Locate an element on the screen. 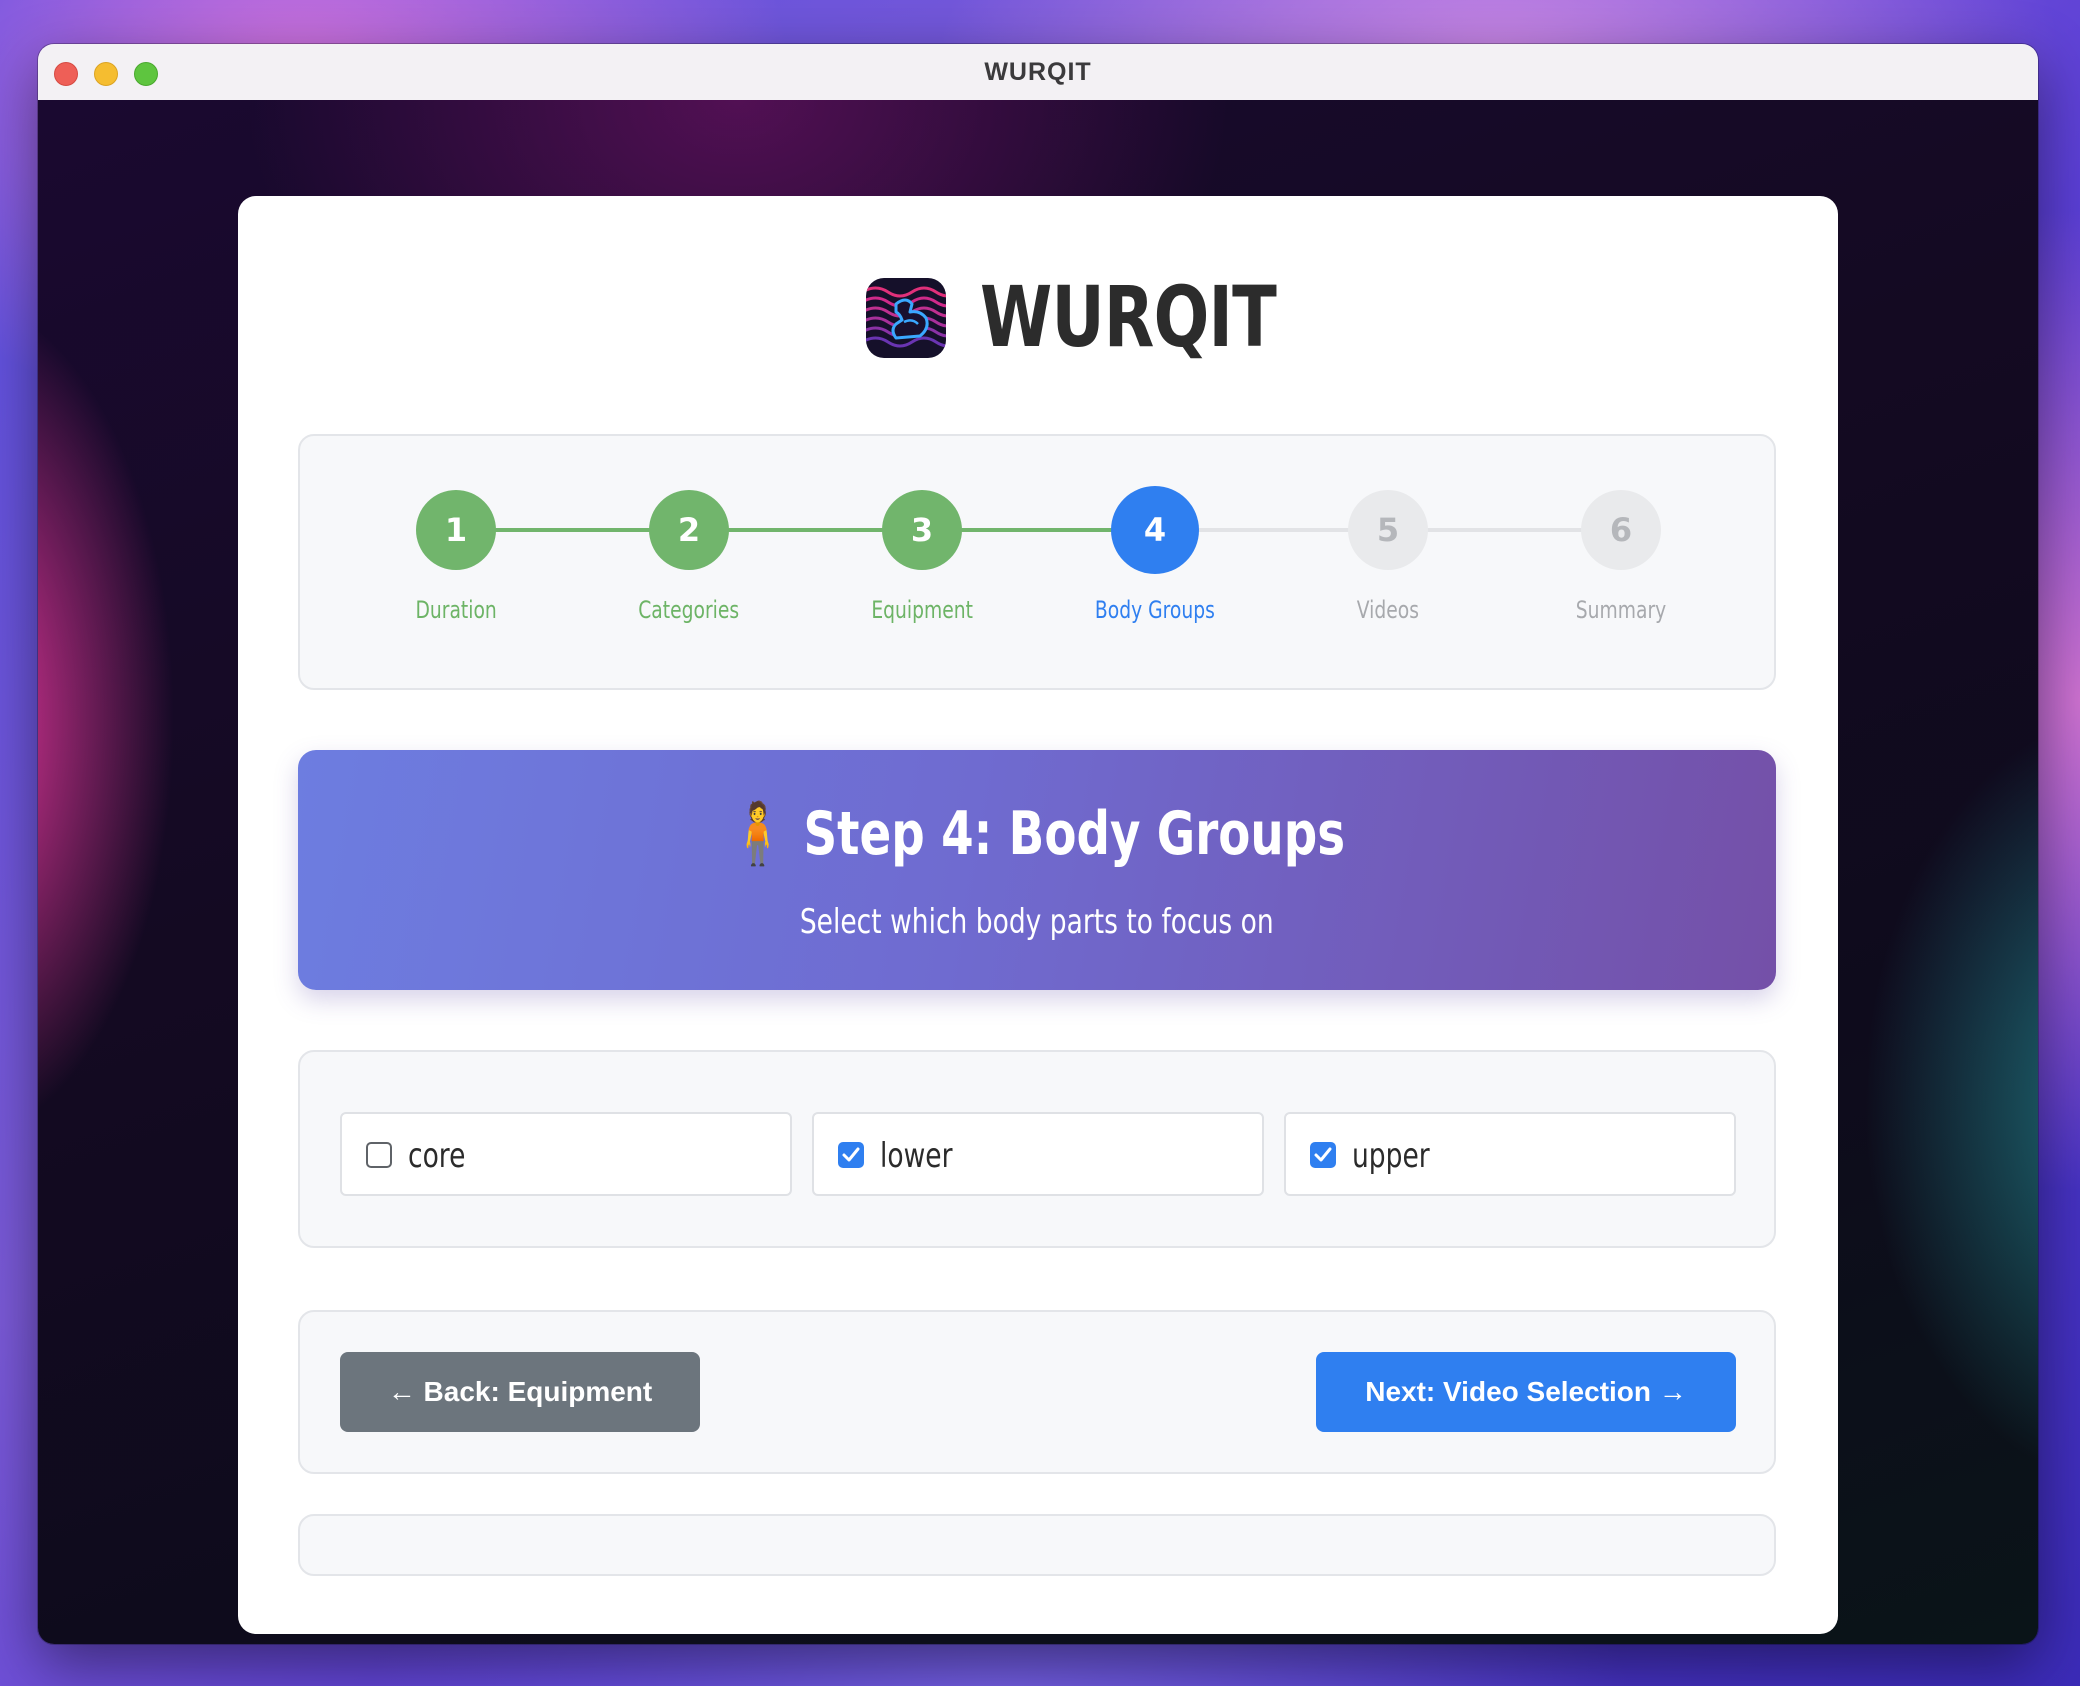 The width and height of the screenshot is (2080, 1686). step-number: 6 is located at coordinates (1621, 530).